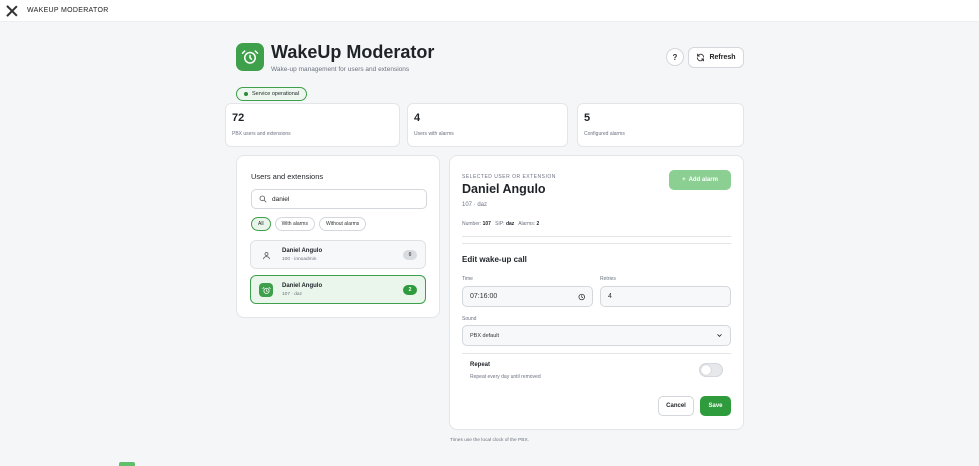 The image size is (979, 466). What do you see at coordinates (342, 199) in the screenshot?
I see `search-input` at bounding box center [342, 199].